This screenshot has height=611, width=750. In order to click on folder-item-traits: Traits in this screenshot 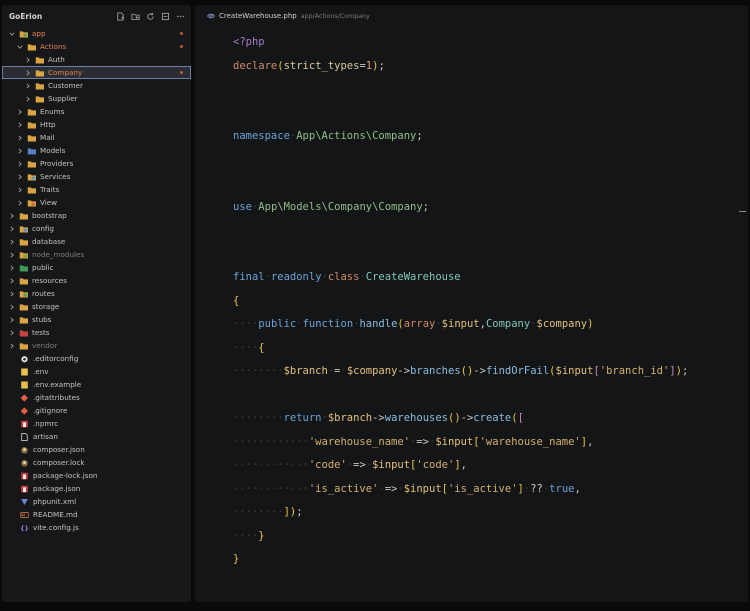, I will do `click(96, 189)`.